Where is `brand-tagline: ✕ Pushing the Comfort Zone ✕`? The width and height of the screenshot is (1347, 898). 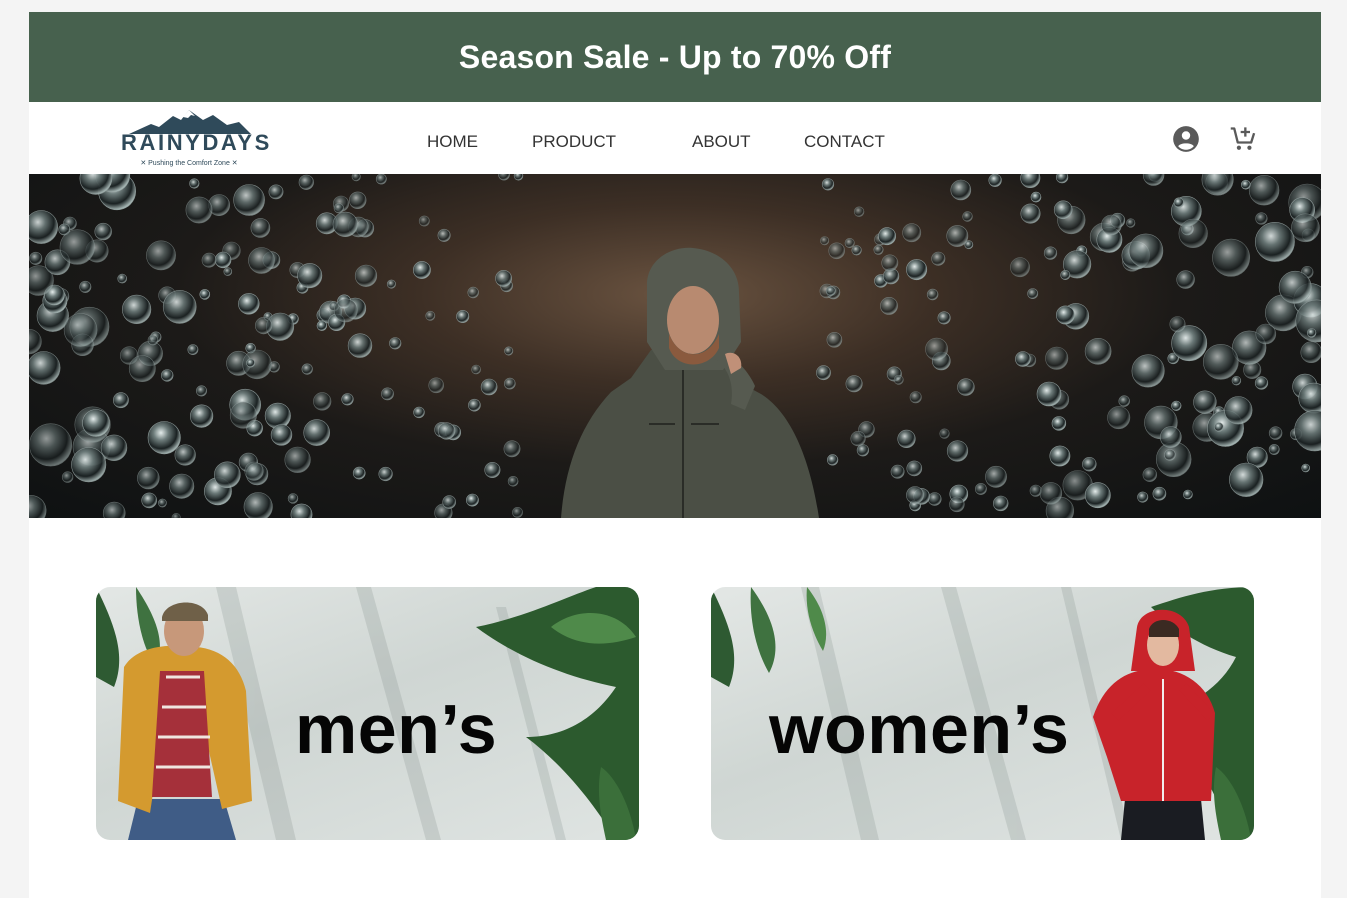
brand-tagline: ✕ Pushing the Comfort Zone ✕ is located at coordinates (189, 163).